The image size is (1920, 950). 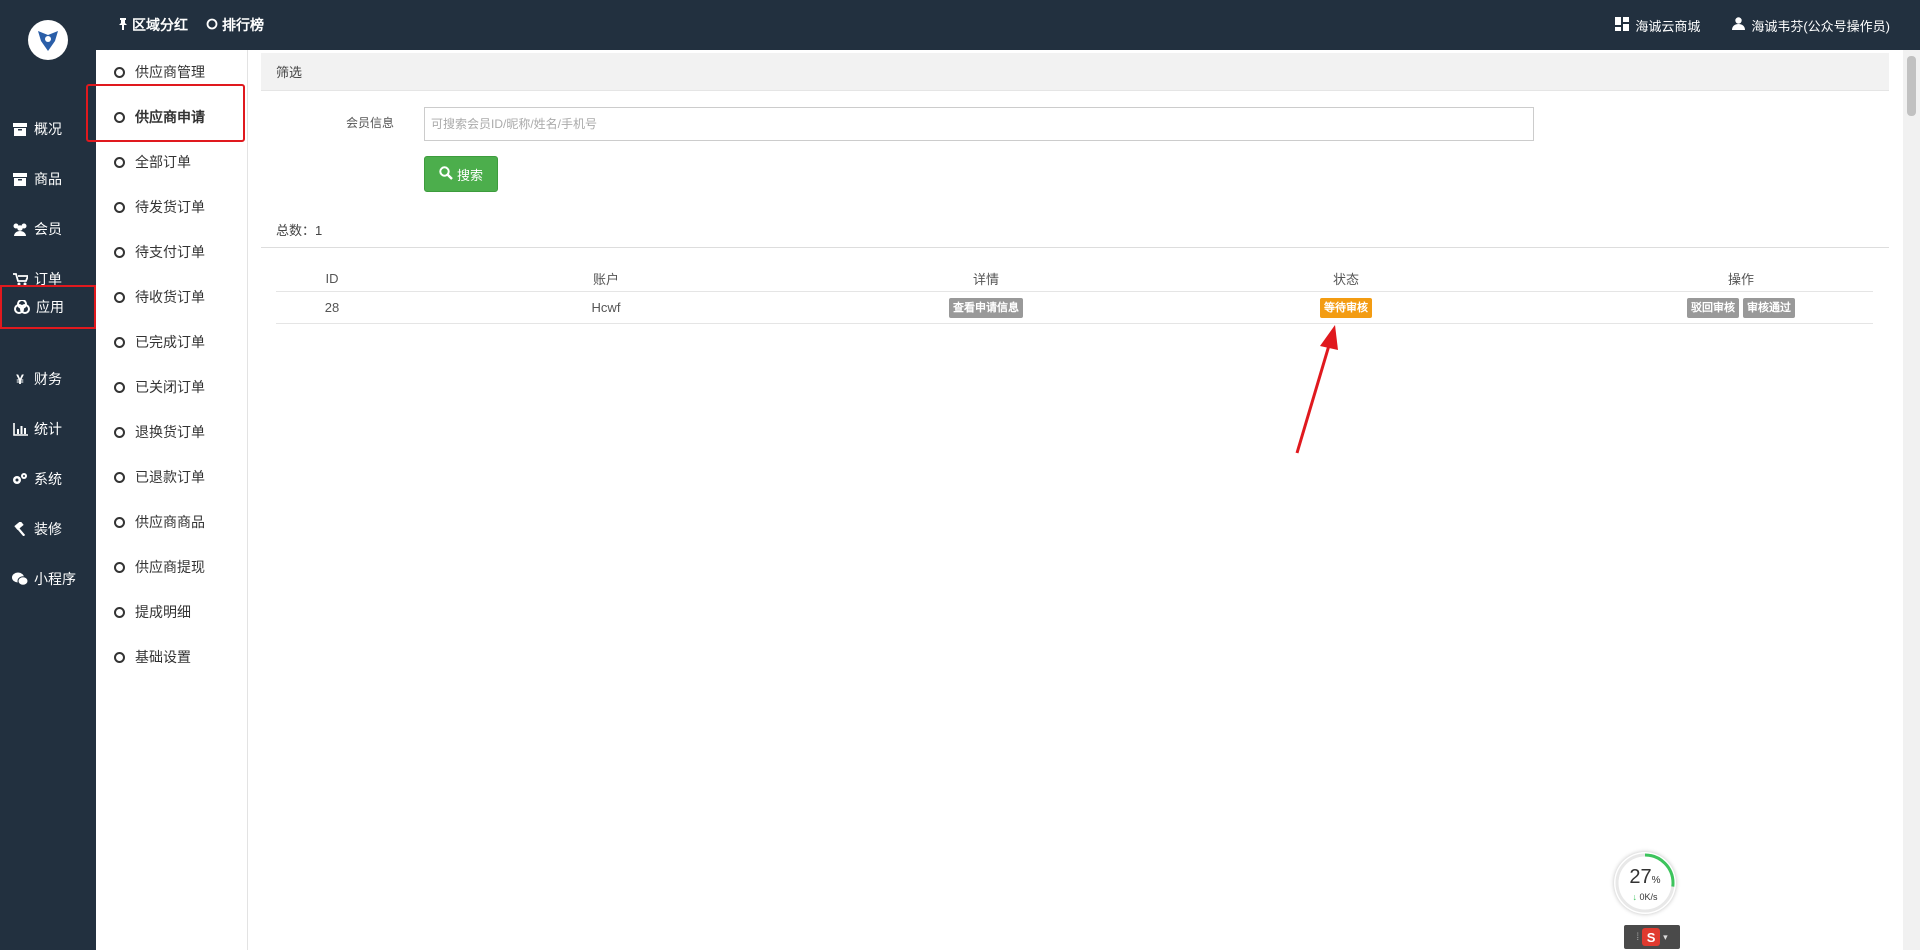 I want to click on sidebar-item-label: 系统, so click(x=48, y=479).